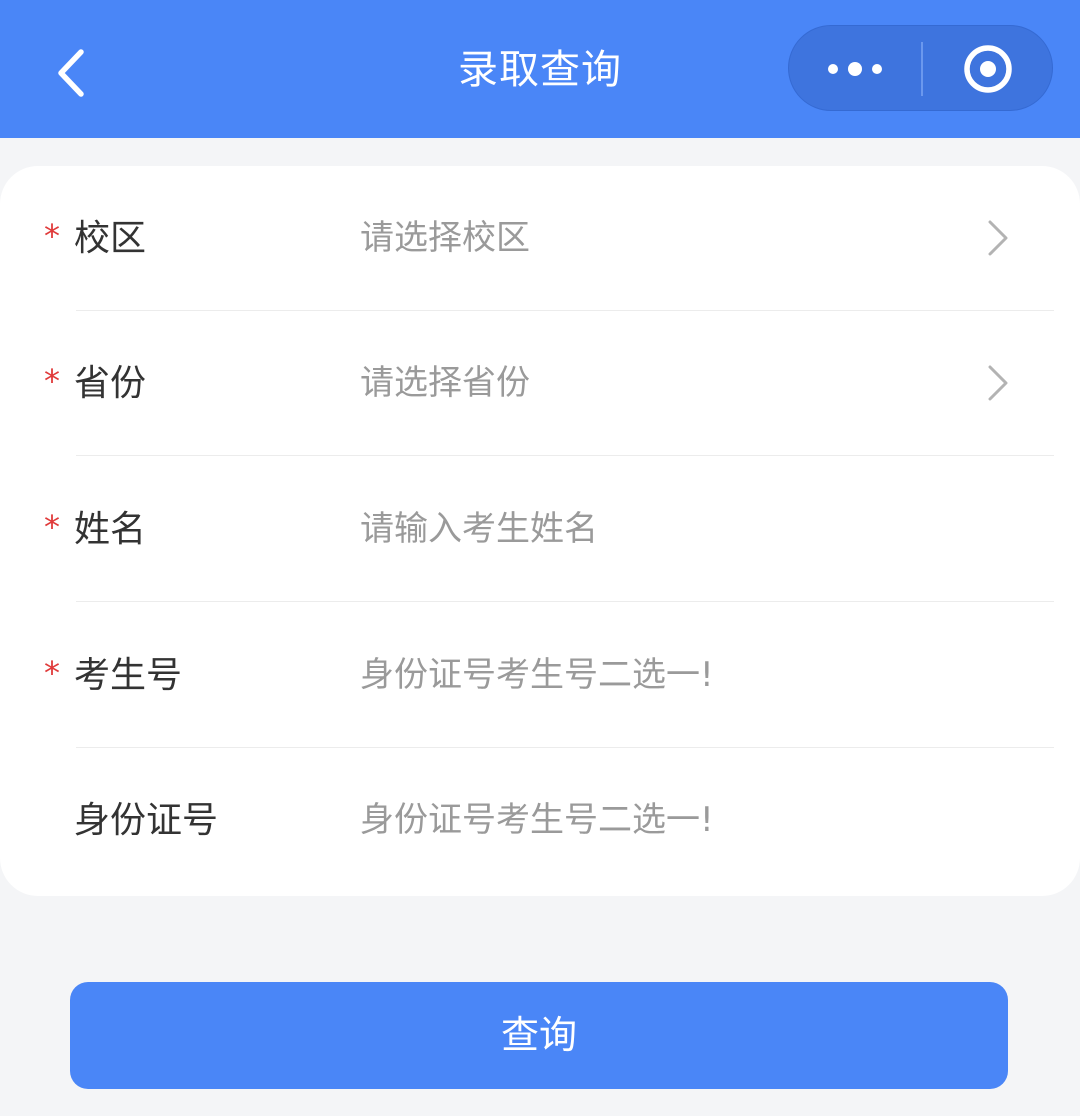 This screenshot has height=1116, width=1080. What do you see at coordinates (110, 529) in the screenshot?
I see `name-label: 姓名` at bounding box center [110, 529].